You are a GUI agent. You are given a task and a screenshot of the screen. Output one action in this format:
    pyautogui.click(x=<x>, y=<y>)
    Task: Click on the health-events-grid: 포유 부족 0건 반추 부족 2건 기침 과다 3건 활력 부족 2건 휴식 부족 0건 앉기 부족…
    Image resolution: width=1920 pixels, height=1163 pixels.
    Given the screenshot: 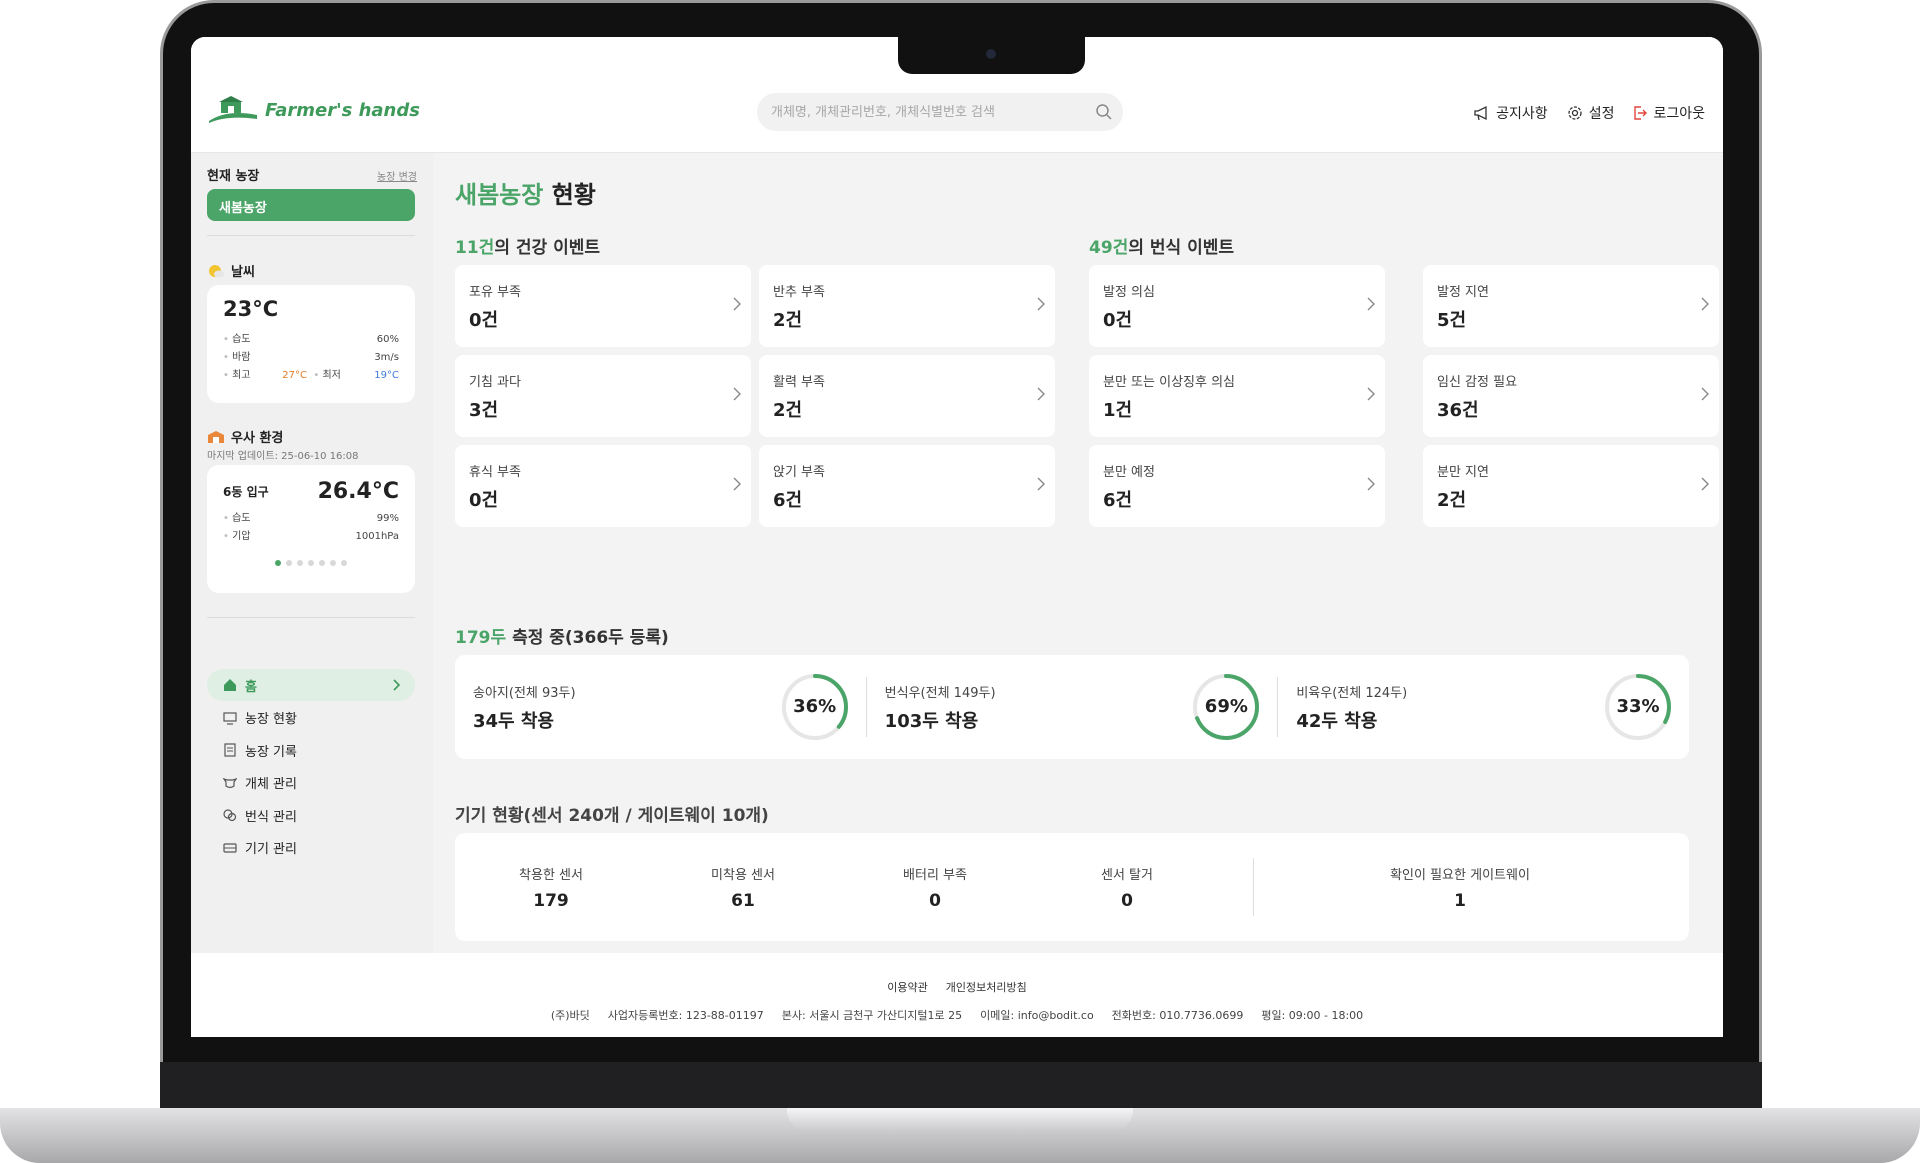 What is the action you would take?
    pyautogui.click(x=755, y=396)
    